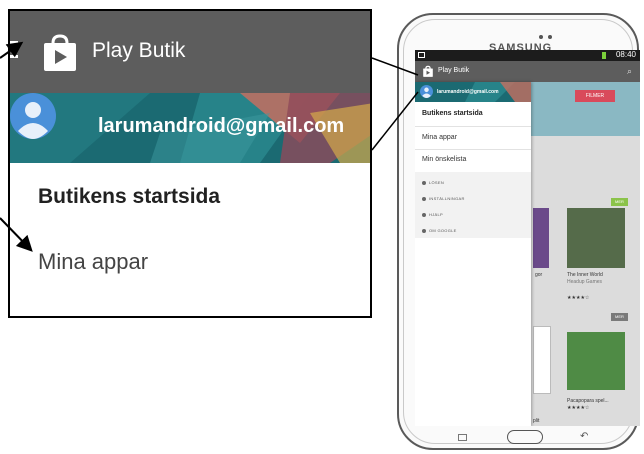  Describe the element at coordinates (139, 50) in the screenshot. I see `app-title: Play Butik` at that location.